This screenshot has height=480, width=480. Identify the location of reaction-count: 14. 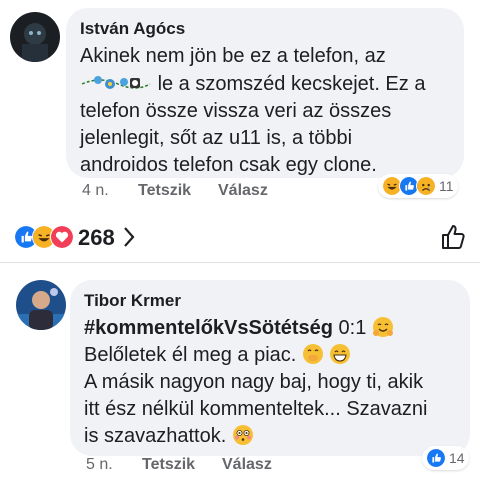
(457, 458).